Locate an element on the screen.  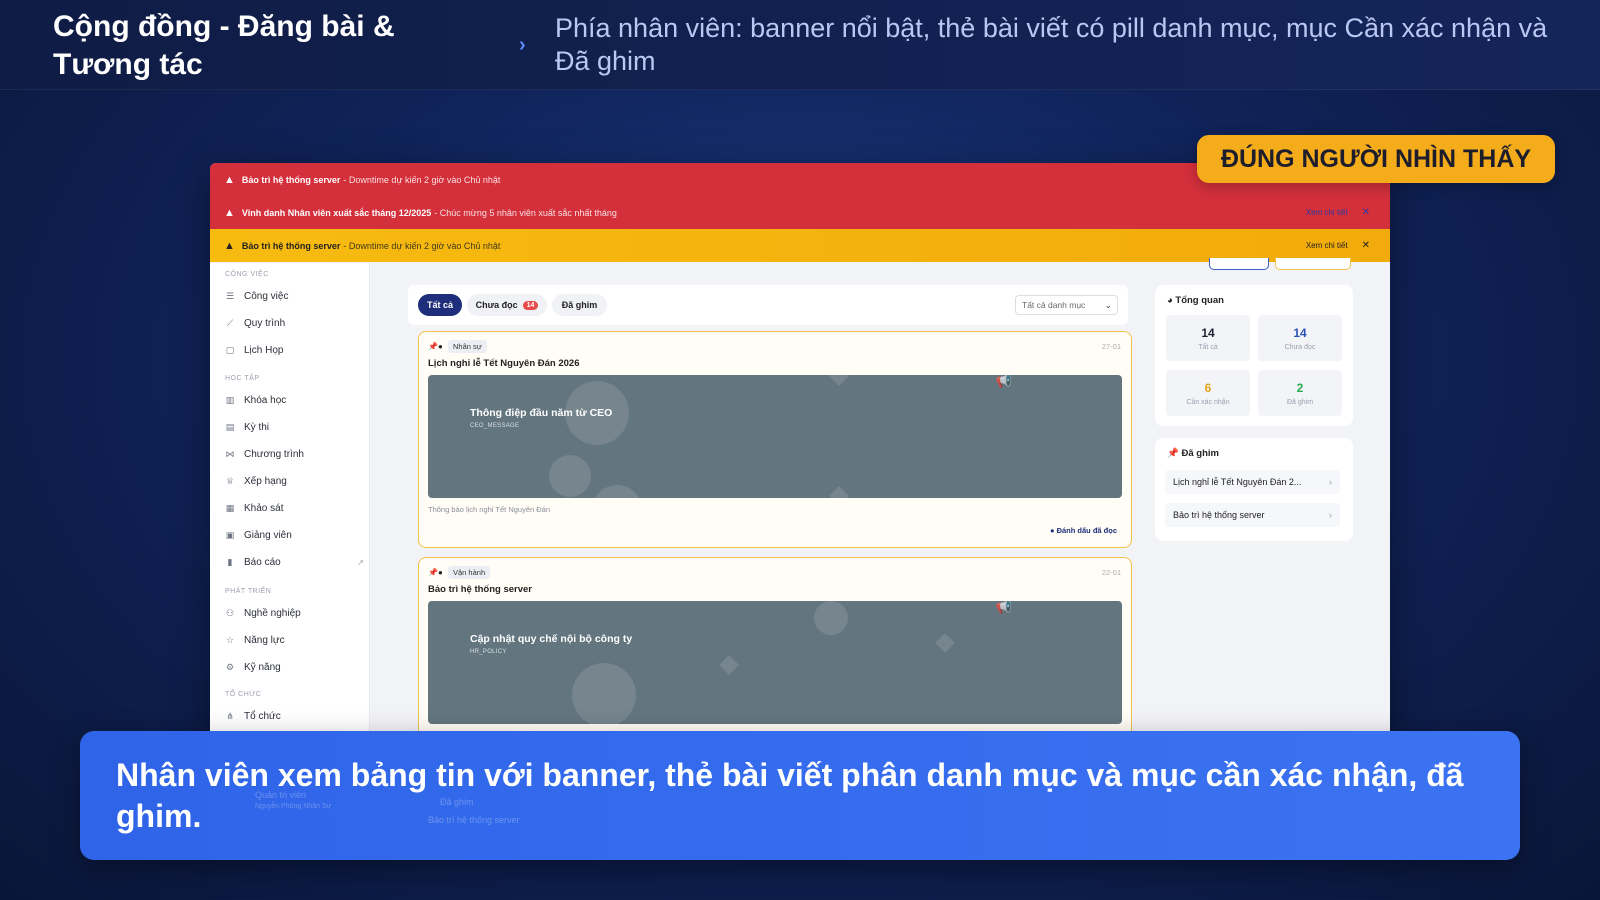
book-icon: ▥ is located at coordinates (230, 399).